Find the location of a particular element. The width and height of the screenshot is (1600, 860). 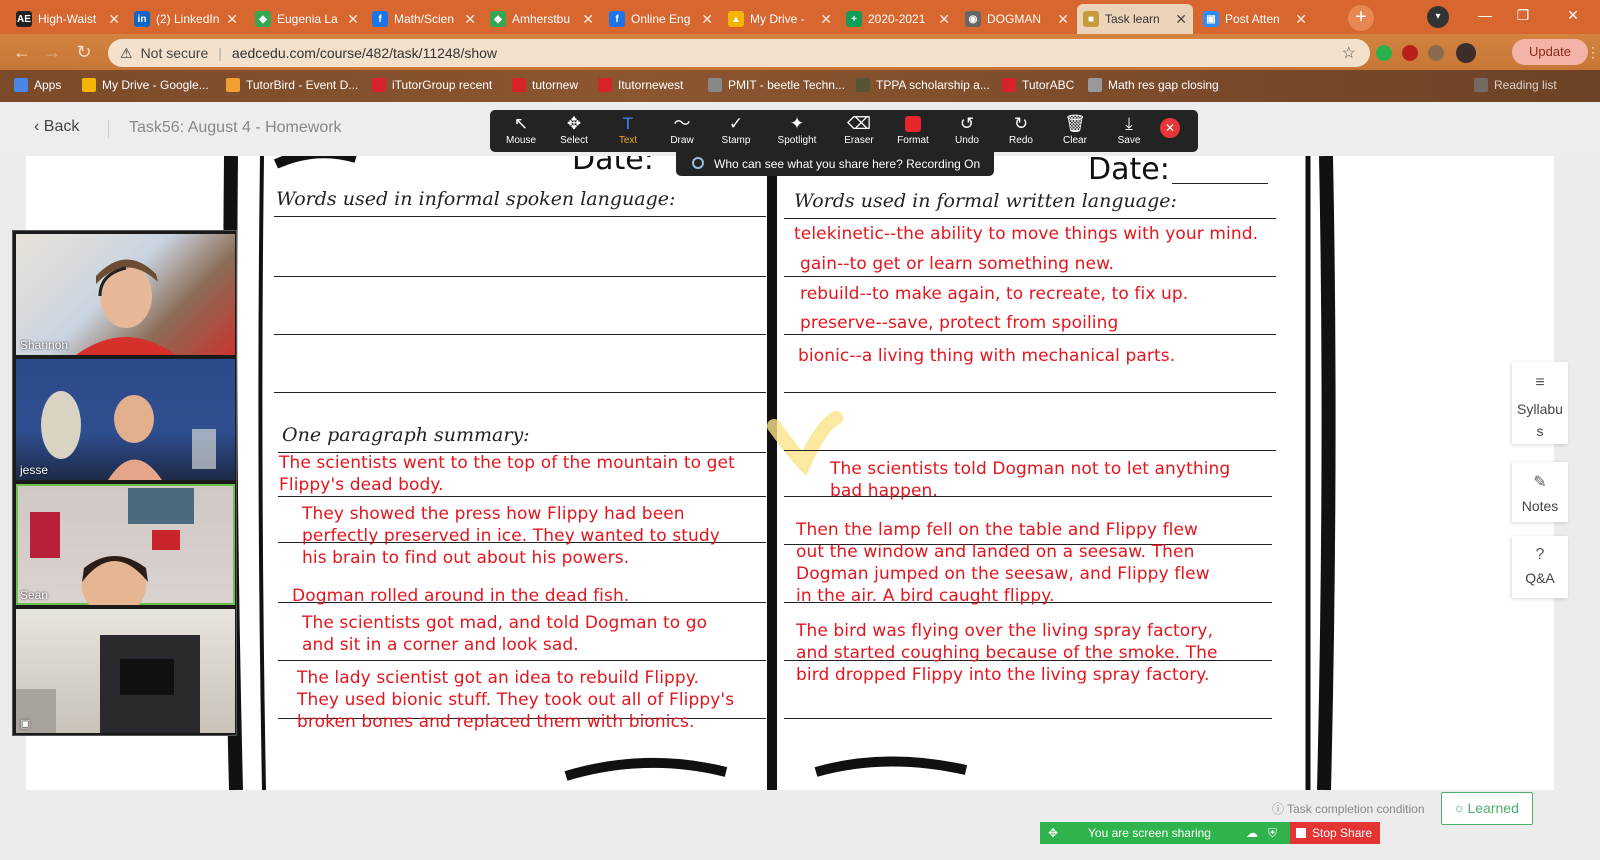

browser-tab: +2020-2021 ✕ is located at coordinates (898, 19).